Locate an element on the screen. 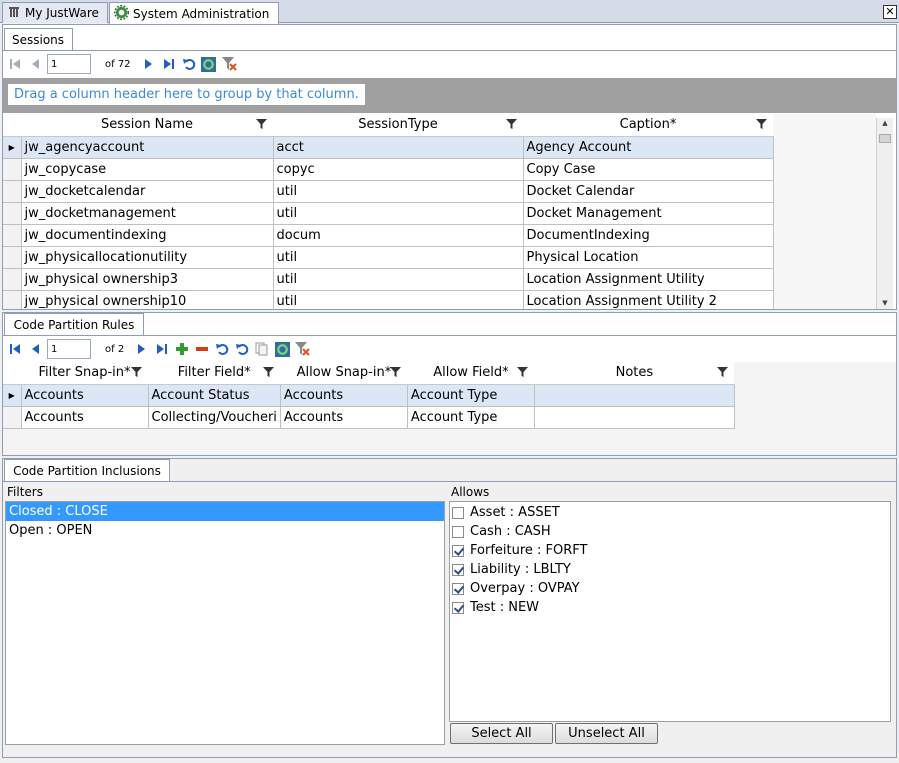 This screenshot has height=763, width=899. column-header-session-type: SessionType is located at coordinates (398, 125).